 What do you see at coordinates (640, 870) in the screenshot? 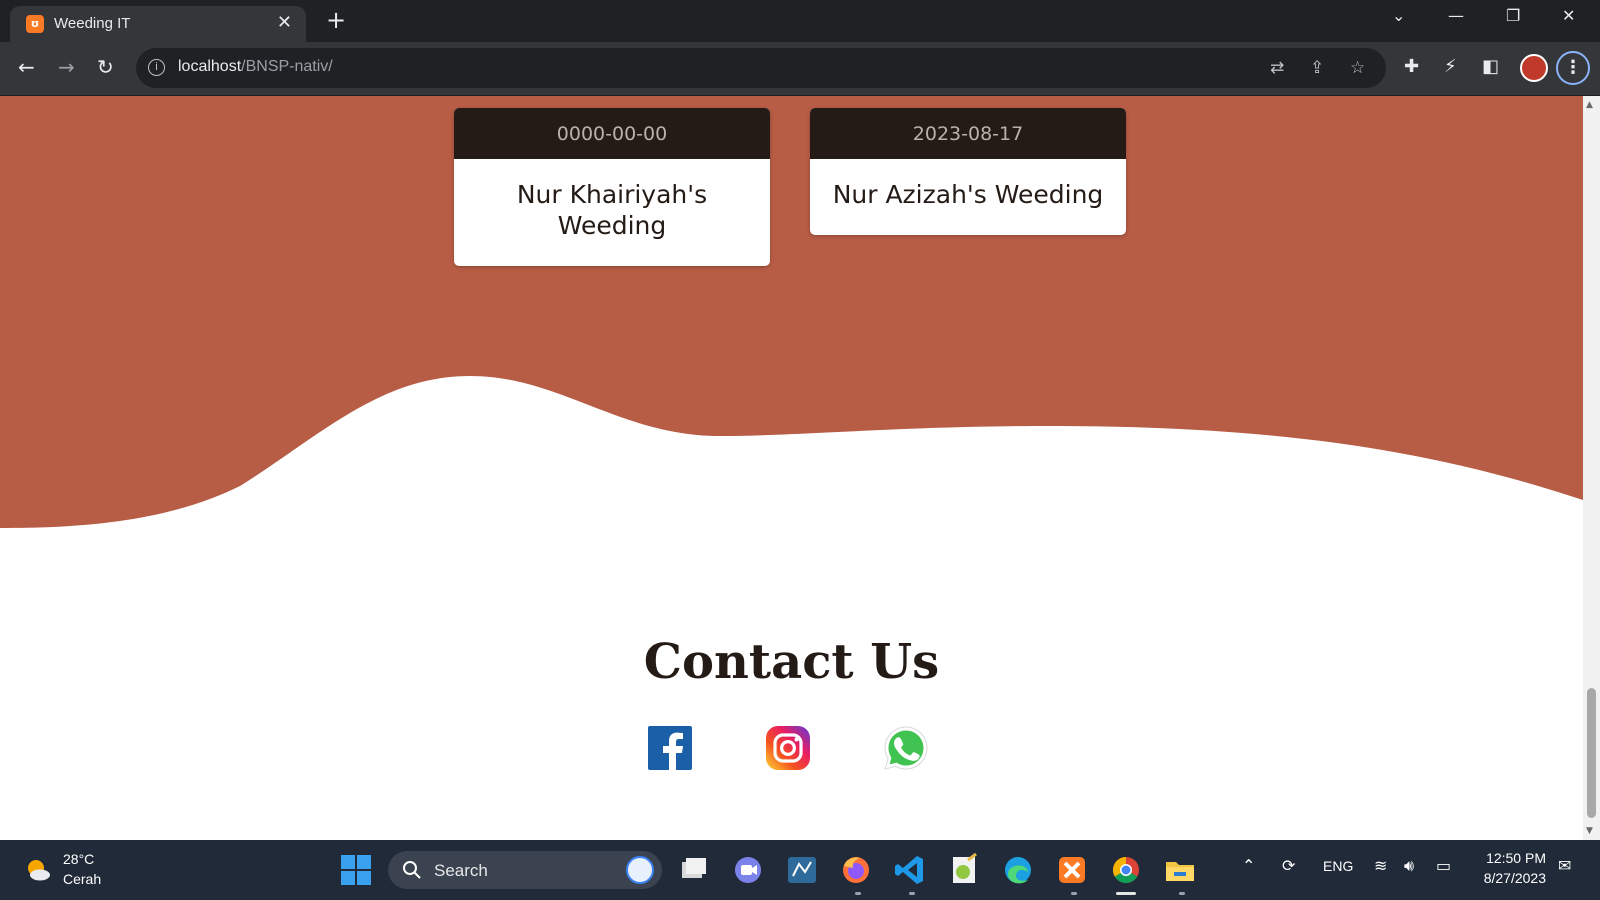
I see `bing-icon` at bounding box center [640, 870].